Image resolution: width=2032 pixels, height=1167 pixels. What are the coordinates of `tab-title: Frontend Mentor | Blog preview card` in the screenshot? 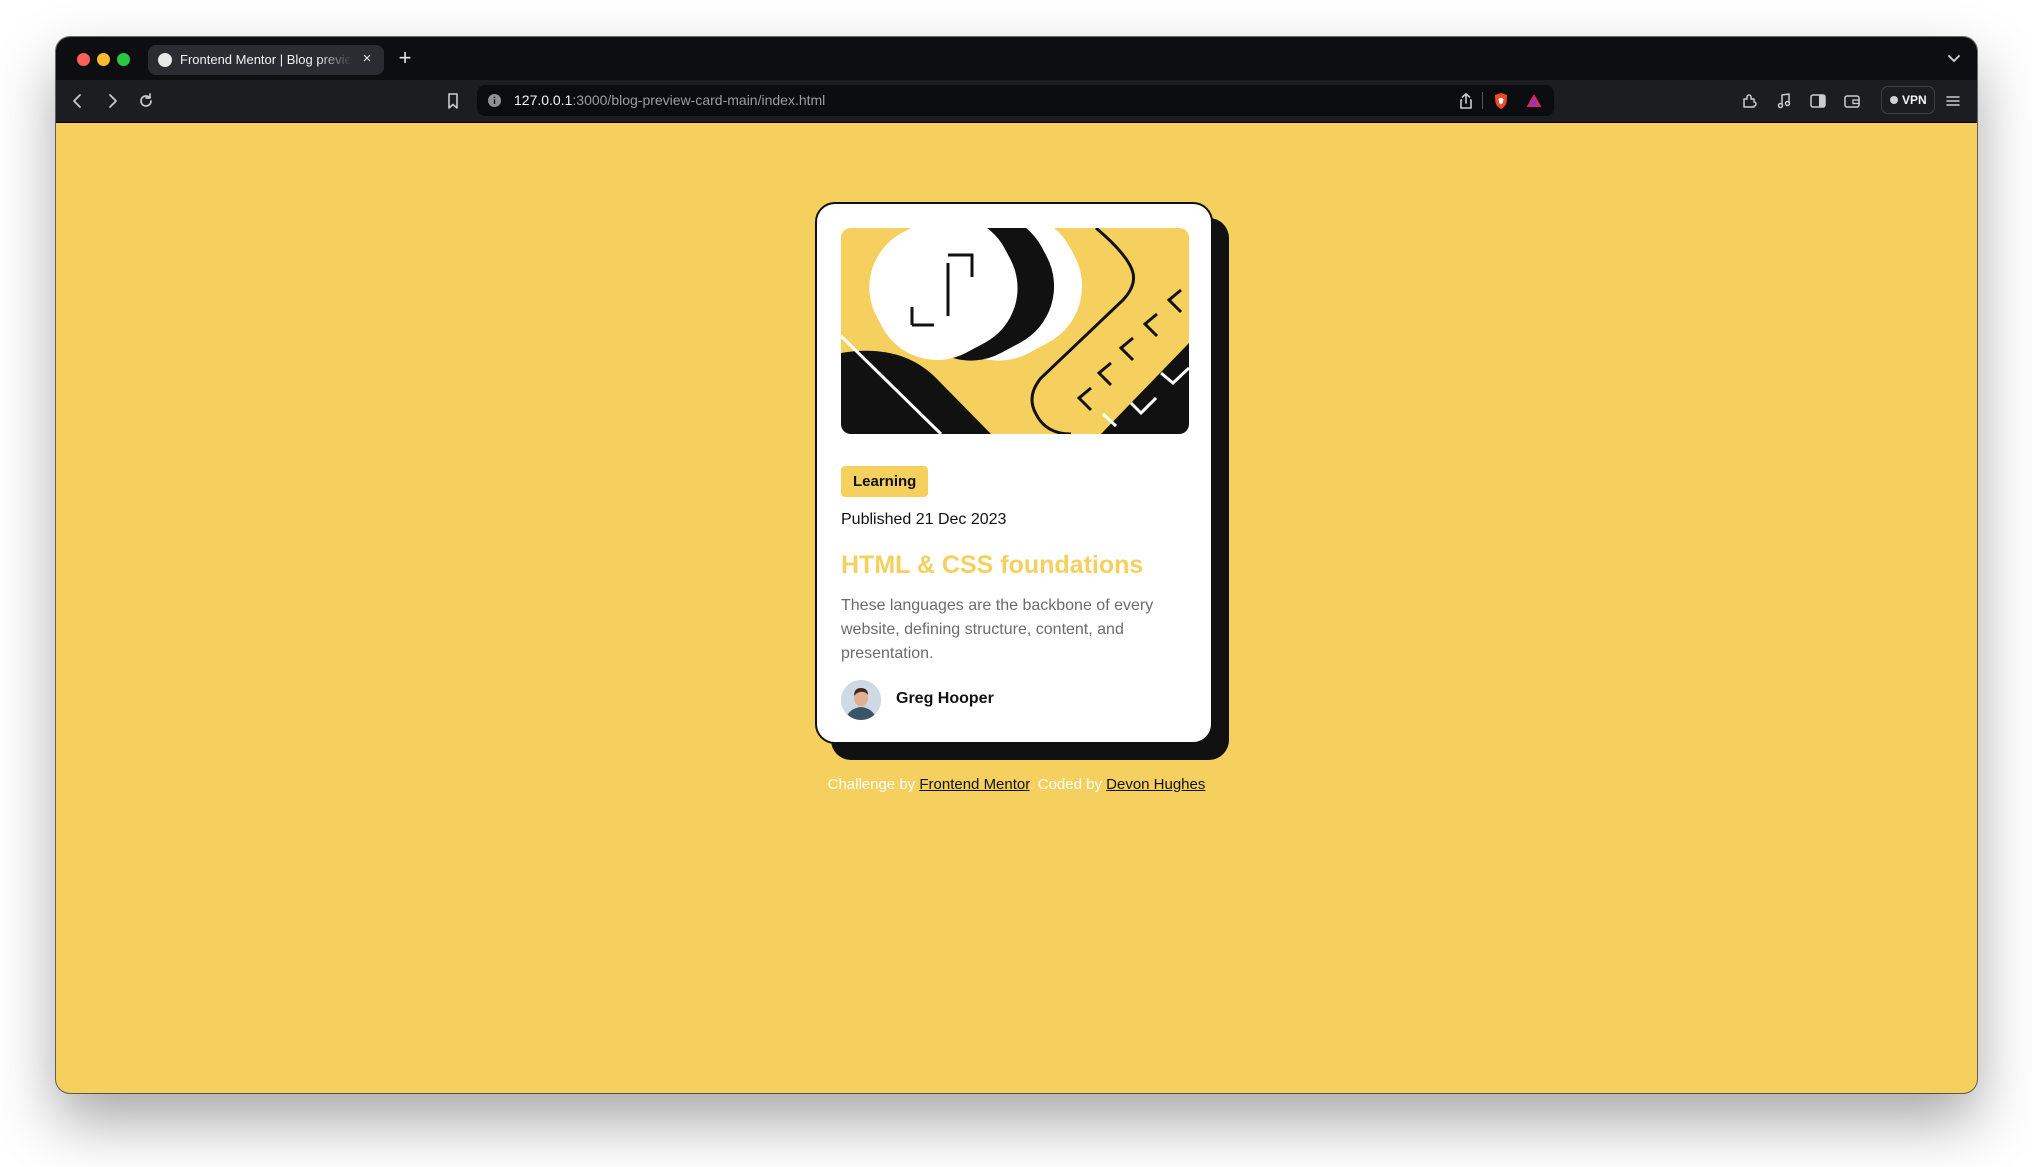 It's located at (266, 59).